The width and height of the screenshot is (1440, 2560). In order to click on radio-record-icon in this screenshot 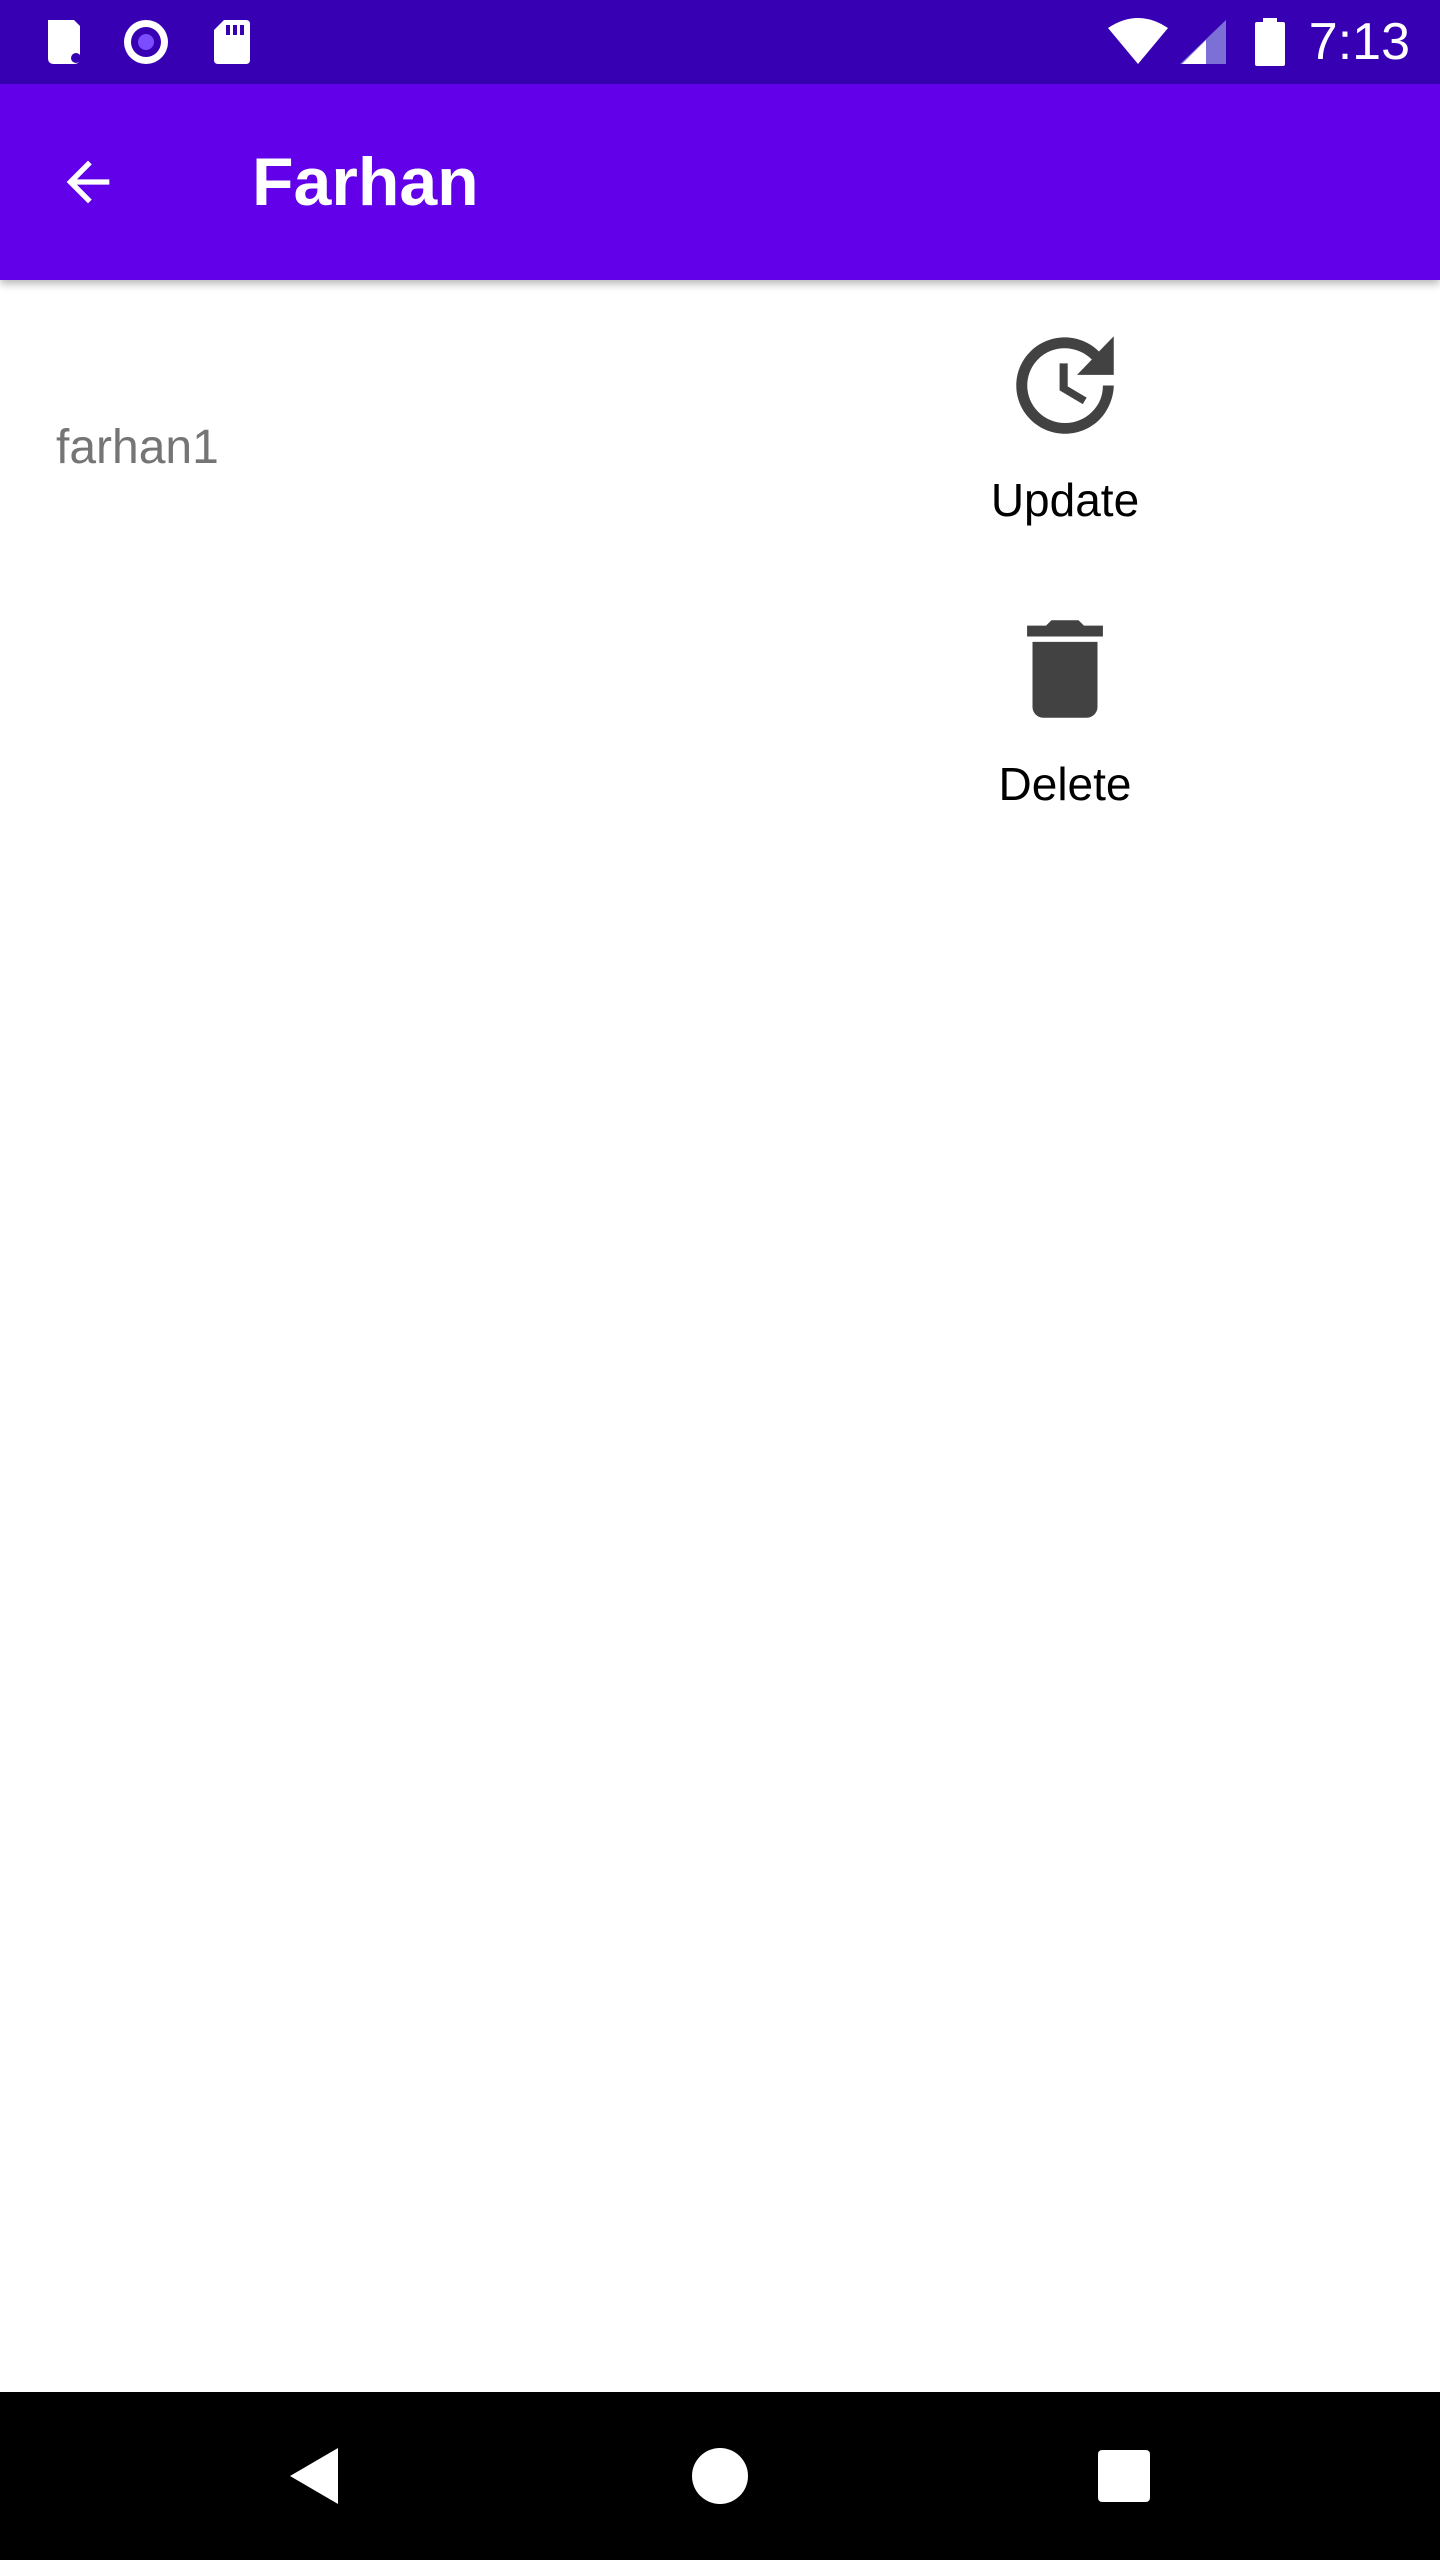, I will do `click(146, 42)`.